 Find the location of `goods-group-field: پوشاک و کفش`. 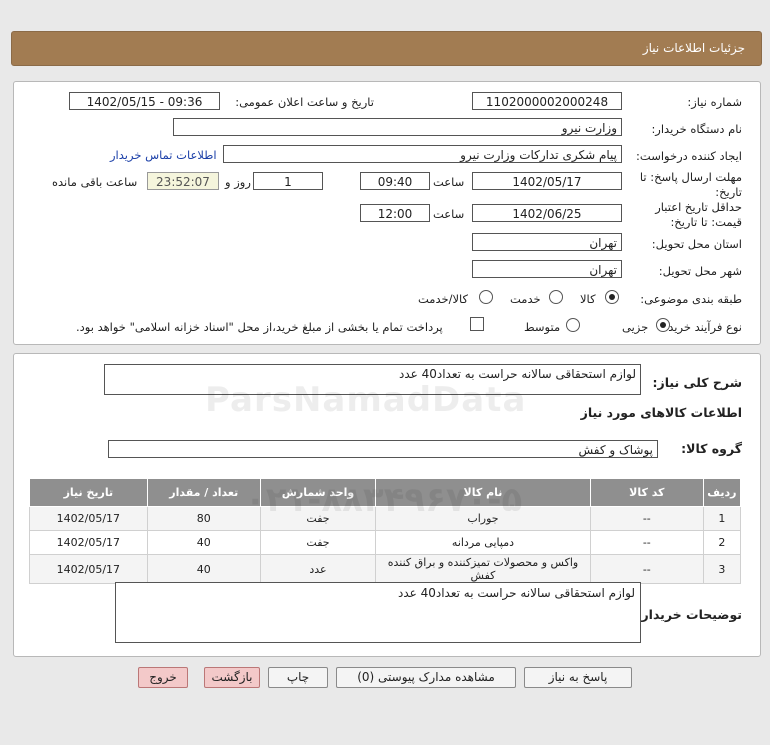

goods-group-field: پوشاک و کفش is located at coordinates (383, 449).